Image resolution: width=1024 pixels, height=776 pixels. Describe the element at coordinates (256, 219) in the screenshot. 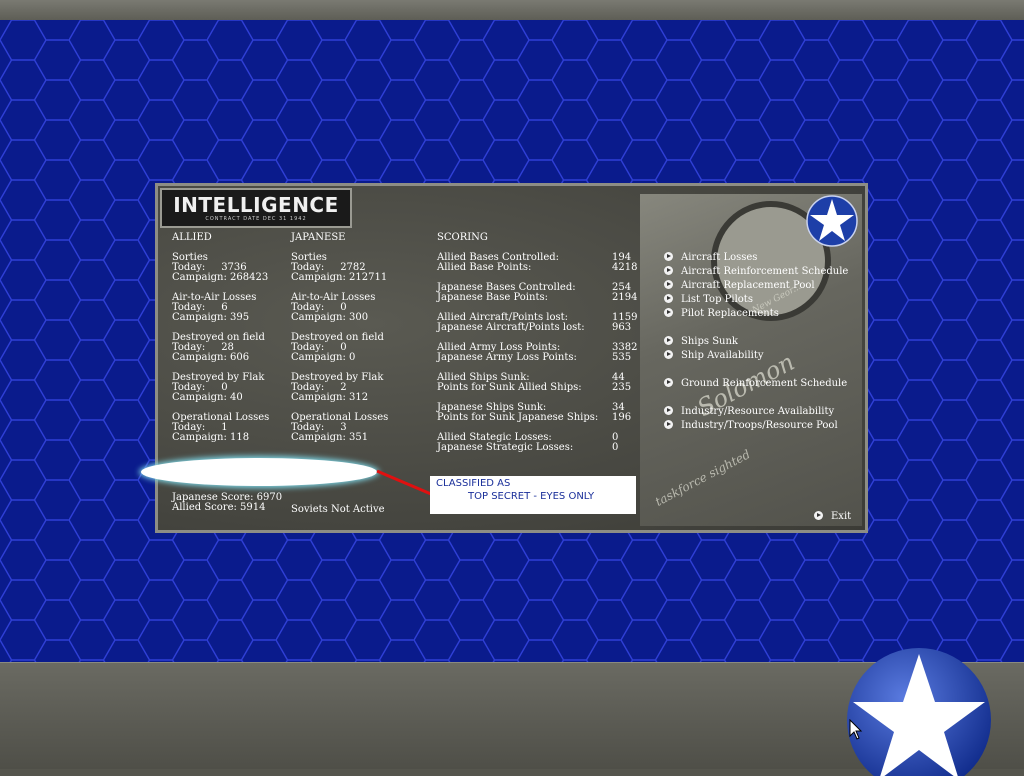

I see `contract-date: CONTRACT DATE DEC 31 1942` at that location.